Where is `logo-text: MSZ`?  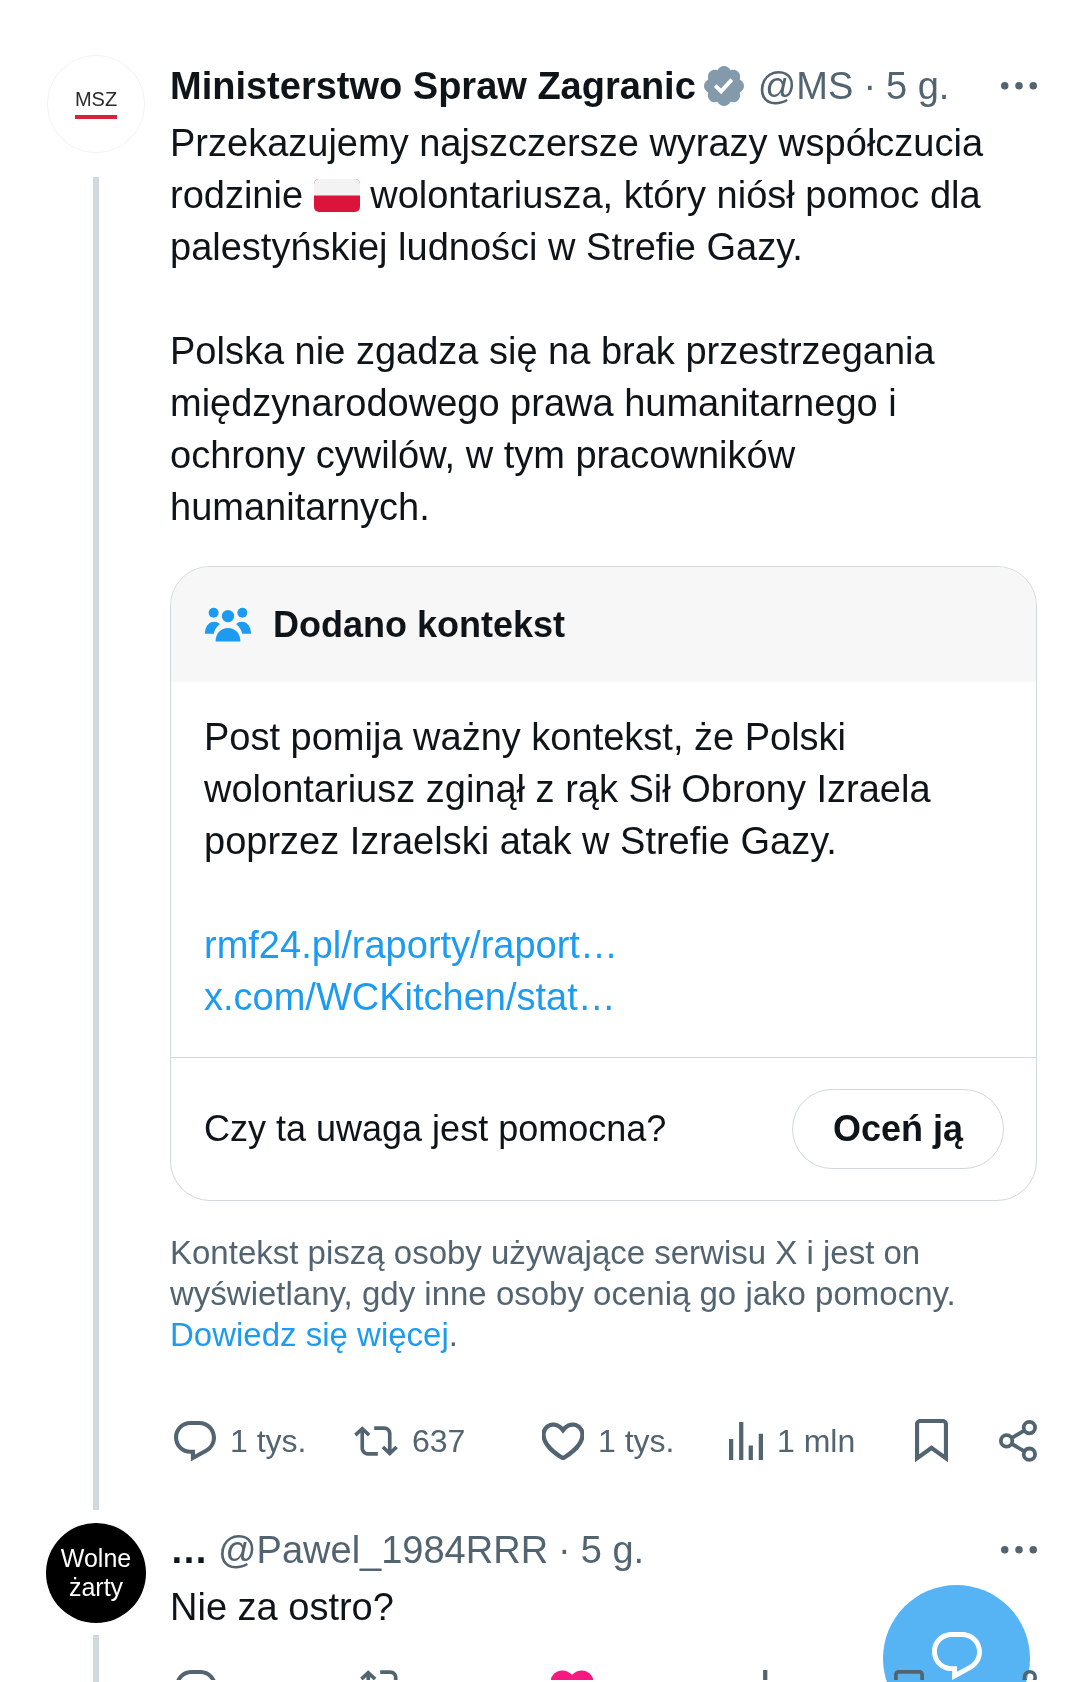
logo-text: MSZ is located at coordinates (96, 104).